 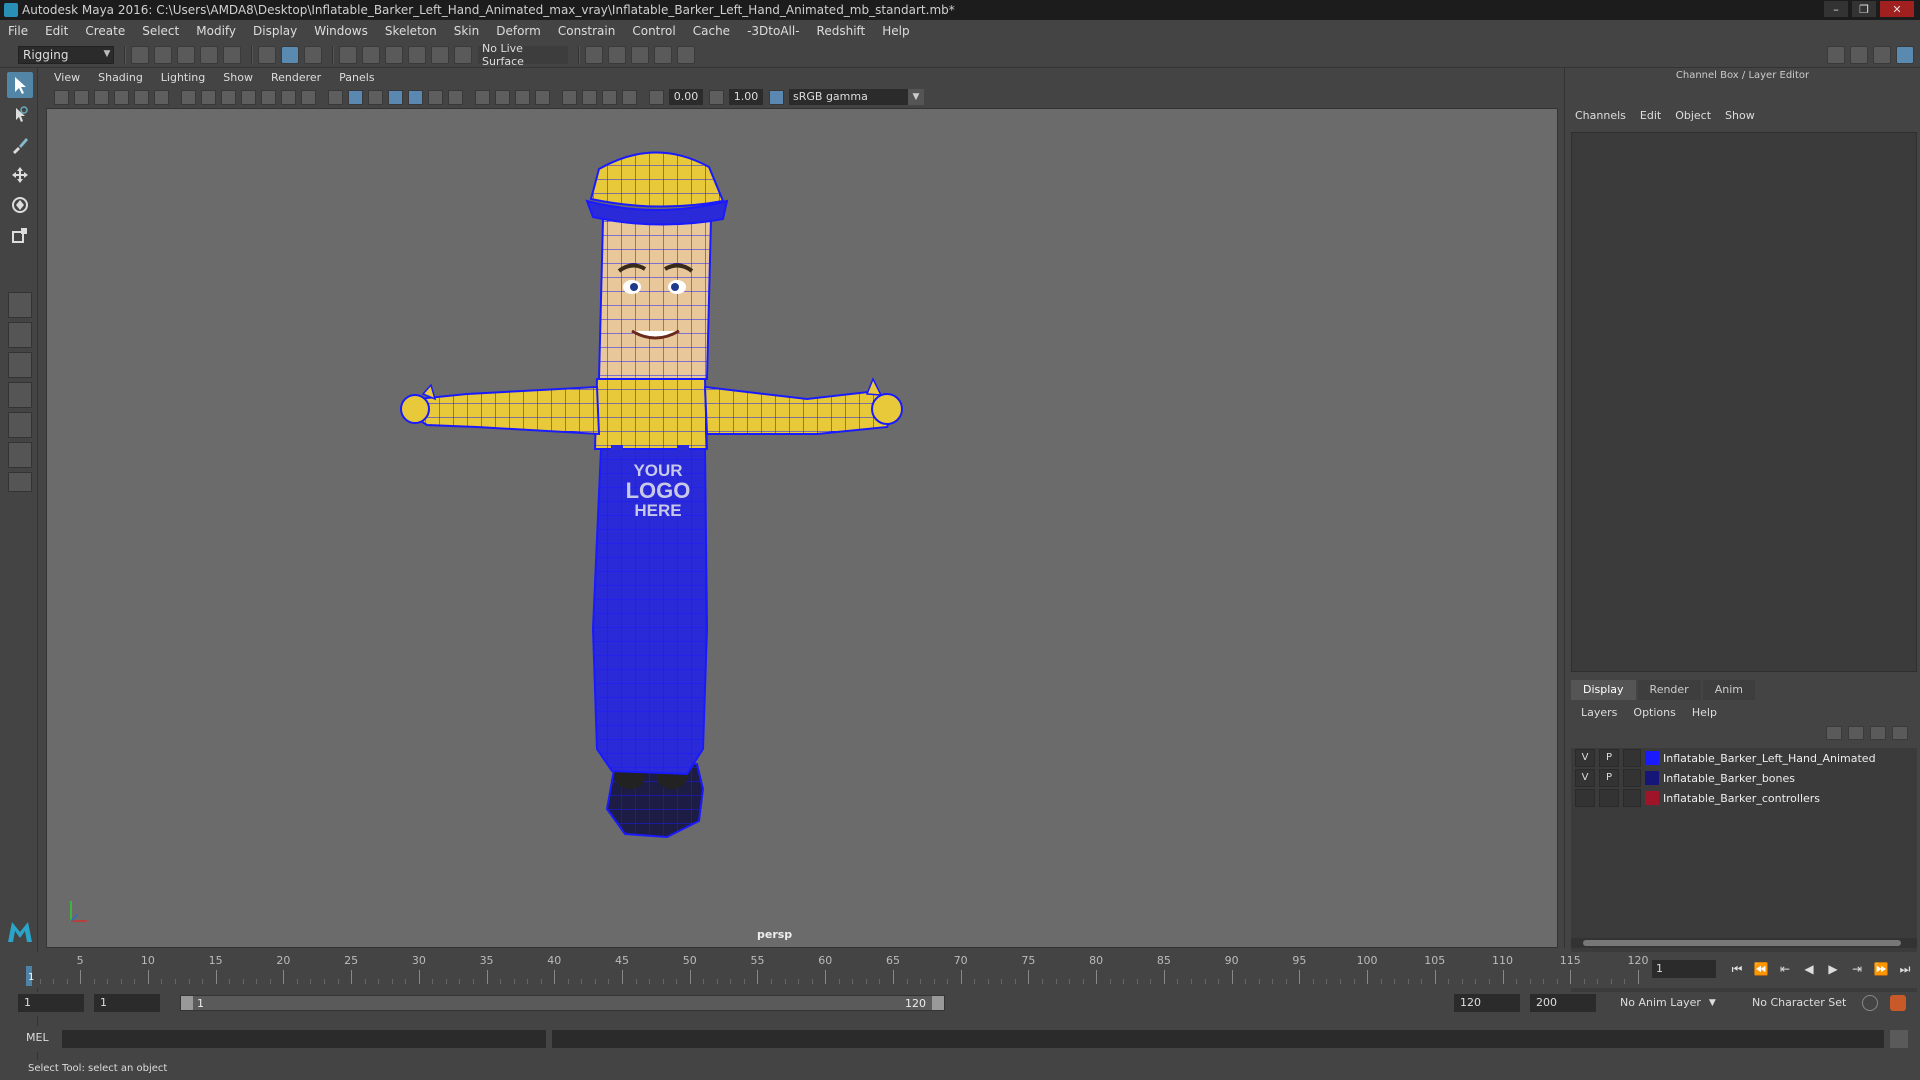 I want to click on go-to-start-icon: ⏮, so click(x=1737, y=969).